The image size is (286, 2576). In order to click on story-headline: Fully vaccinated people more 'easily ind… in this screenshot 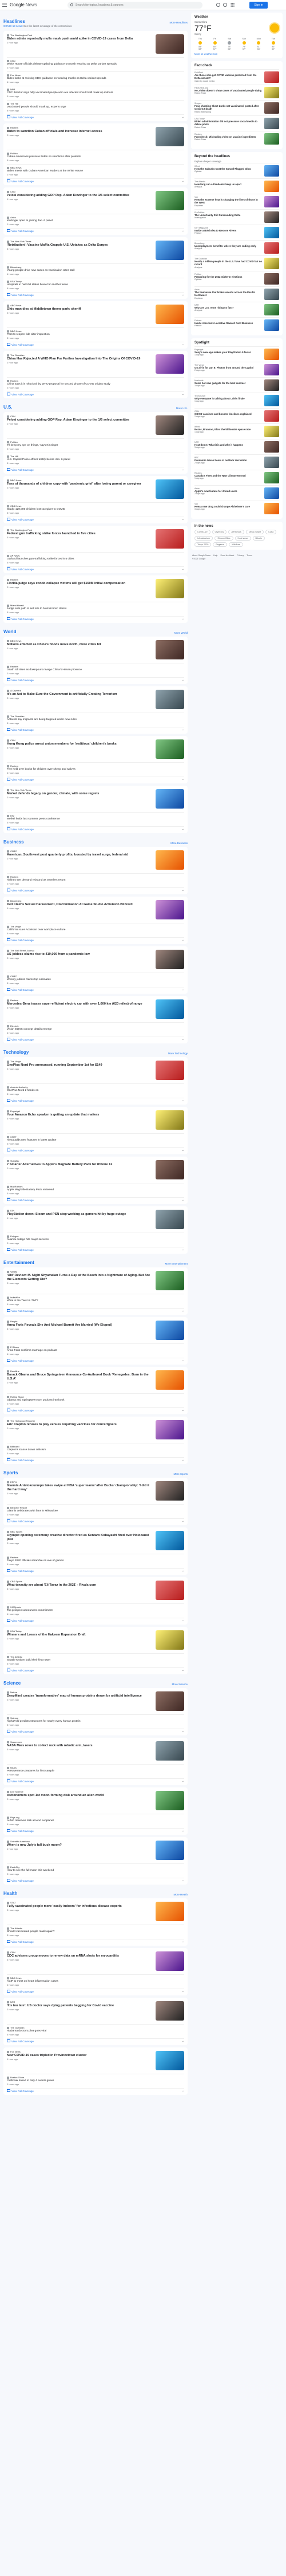, I will do `click(79, 1907)`.